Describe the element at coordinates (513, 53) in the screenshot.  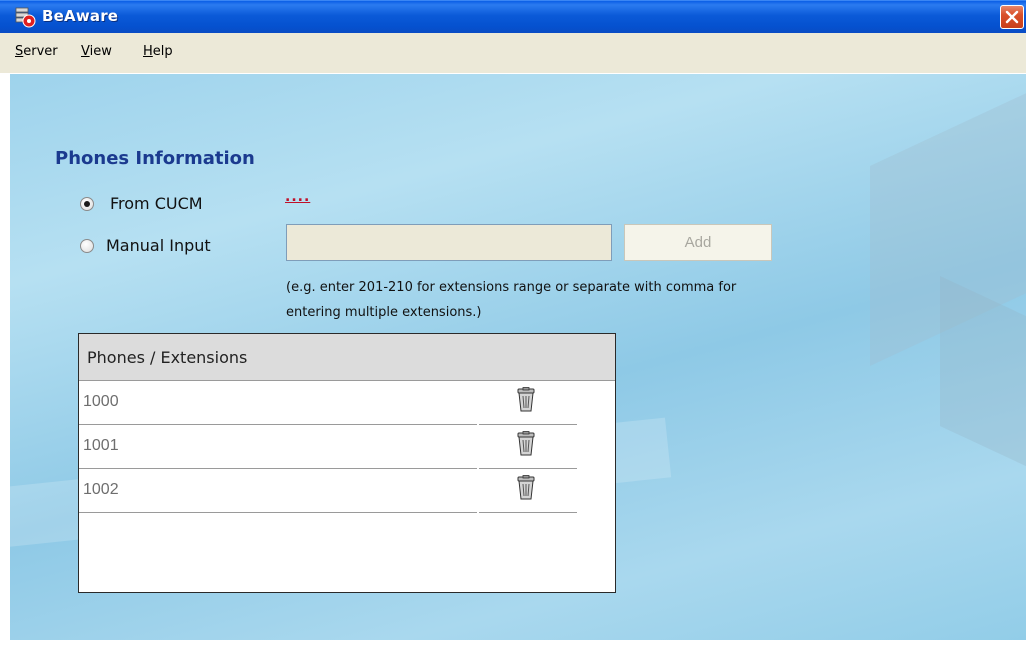
I see `menu-bar: Server View Help` at that location.